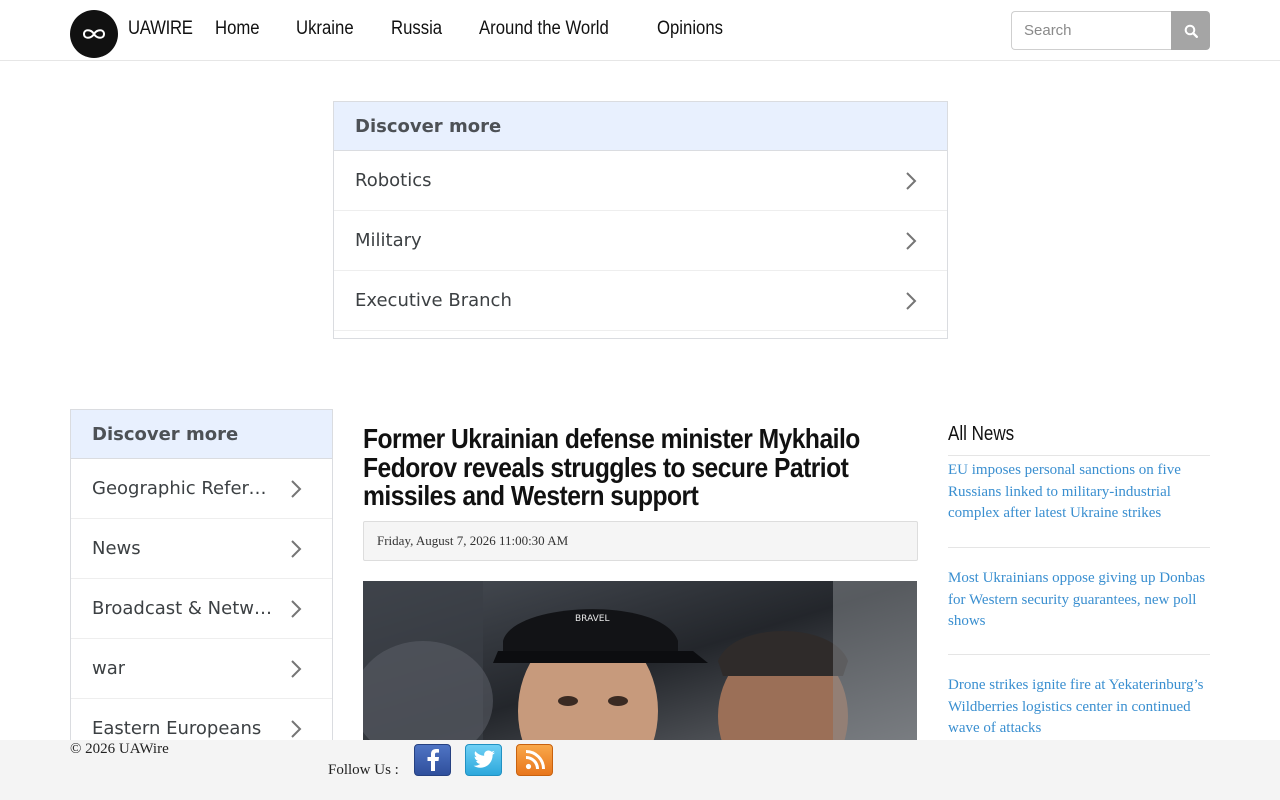  I want to click on rss-icon, so click(535, 760).